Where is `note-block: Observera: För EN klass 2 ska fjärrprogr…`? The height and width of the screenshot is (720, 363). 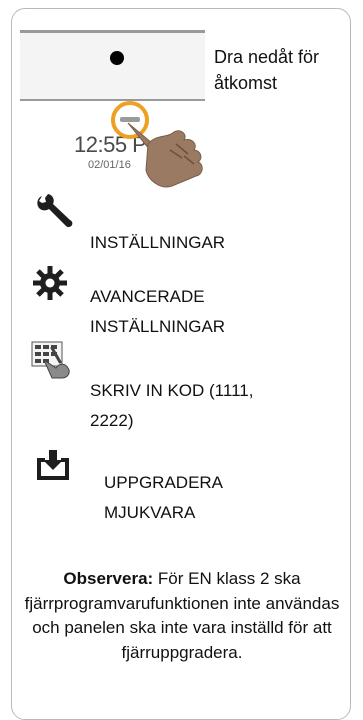 note-block: Observera: För EN klass 2 ska fjärrprogr… is located at coordinates (182, 616).